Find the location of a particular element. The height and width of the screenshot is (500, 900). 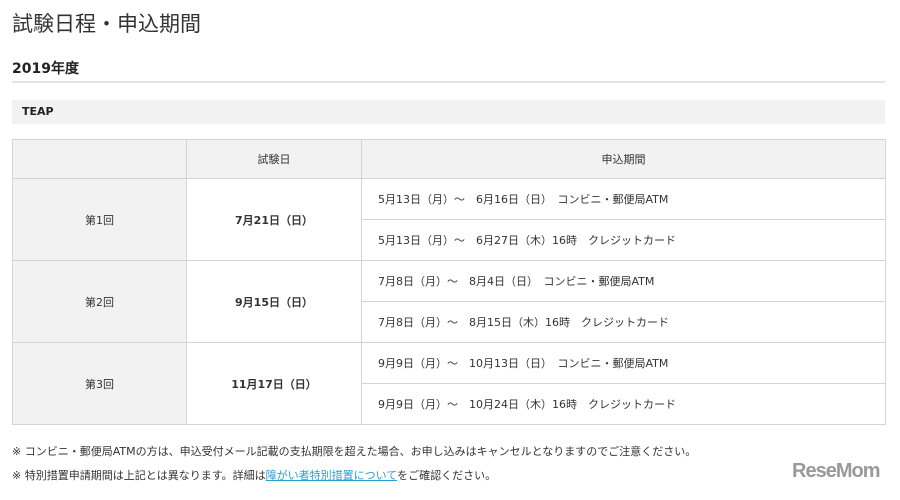

exam-date-cell: 11月17日（日） is located at coordinates (274, 383).